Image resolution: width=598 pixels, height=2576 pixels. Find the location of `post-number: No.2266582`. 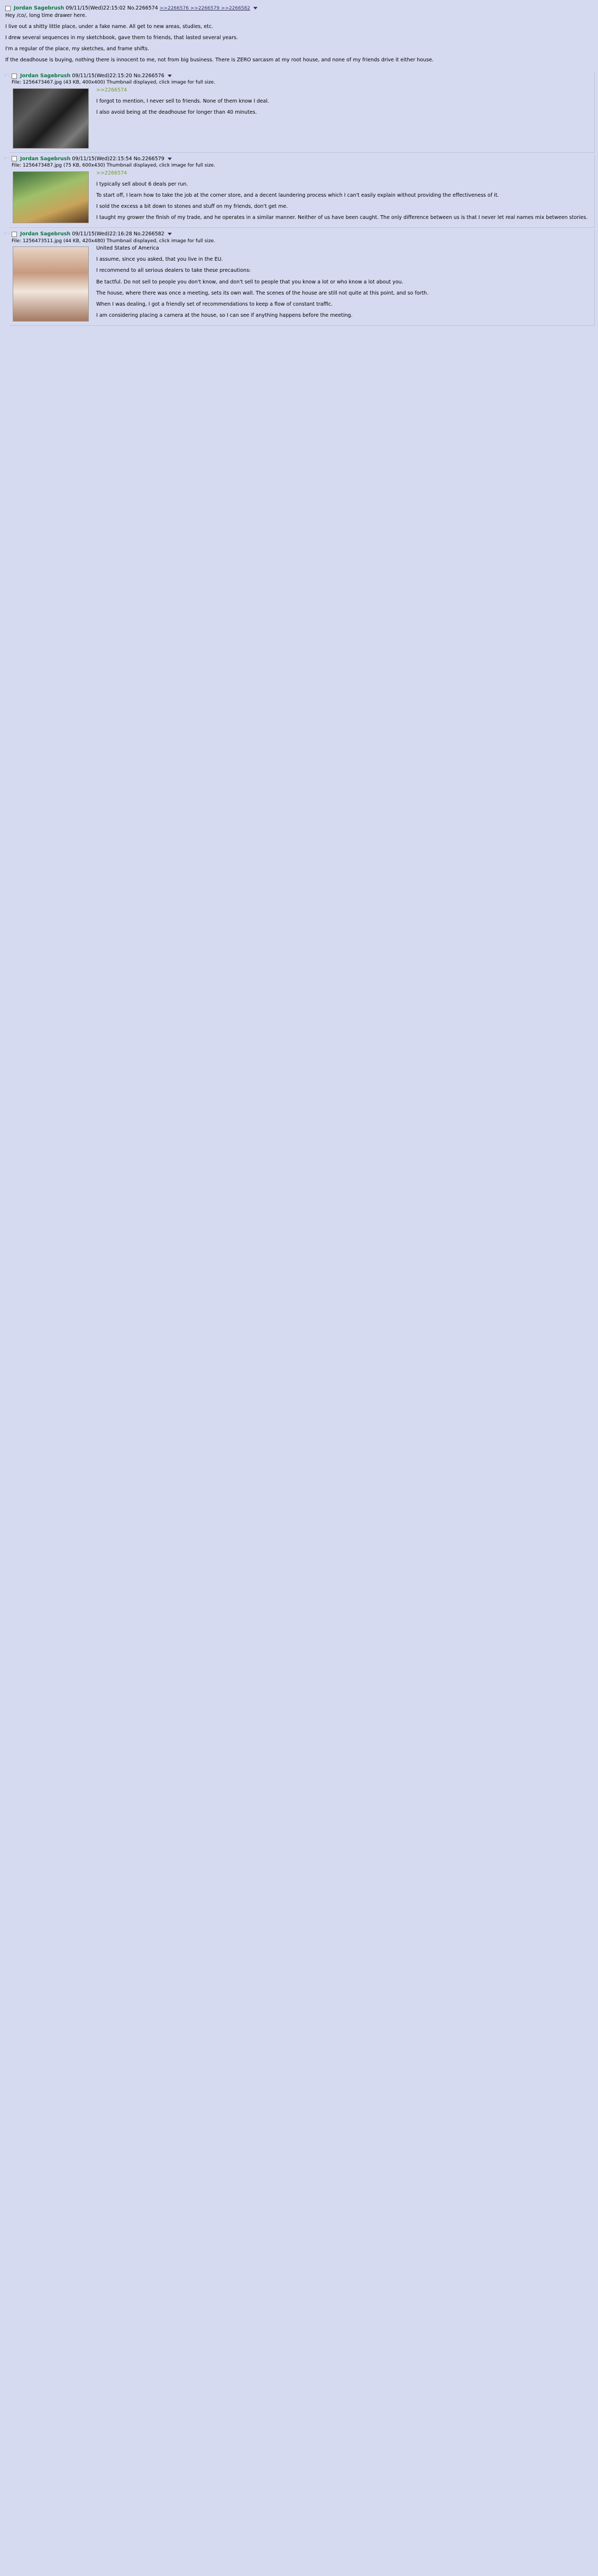

post-number: No.2266582 is located at coordinates (149, 234).